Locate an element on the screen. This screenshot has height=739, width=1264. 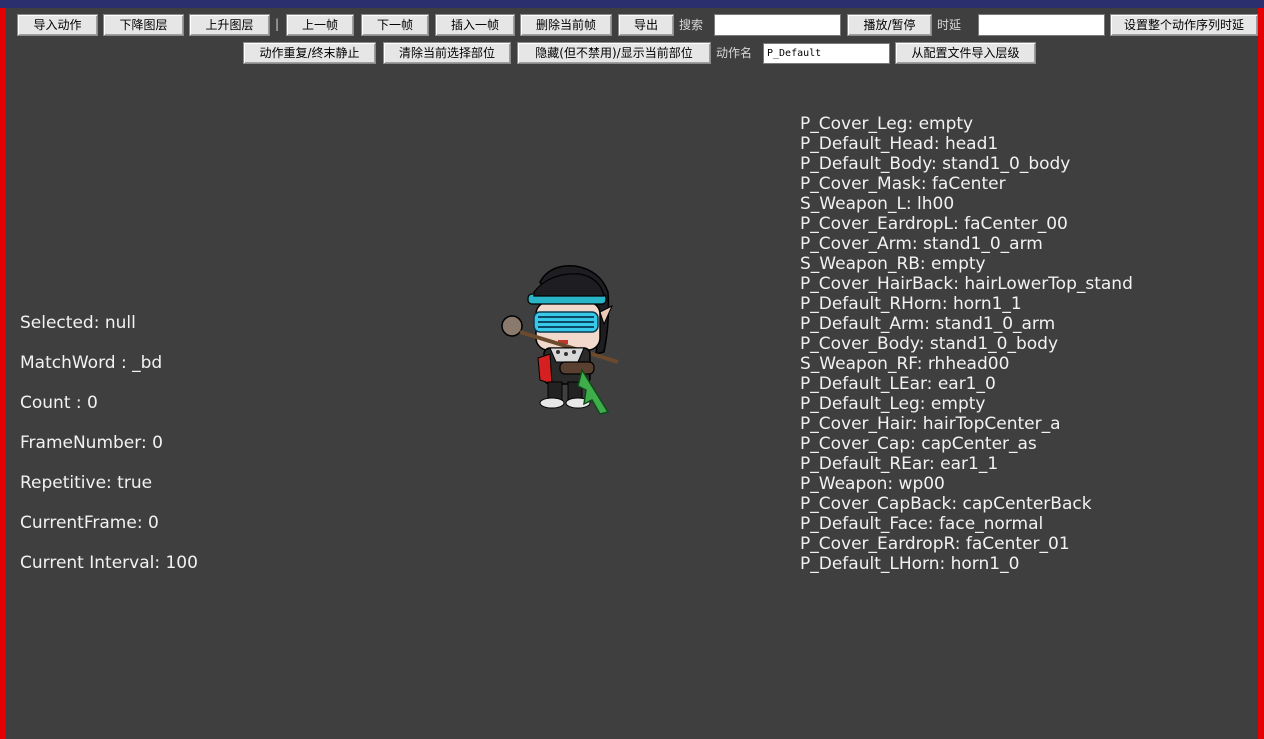
repetitive-status: Repetitive: true is located at coordinates (86, 483).